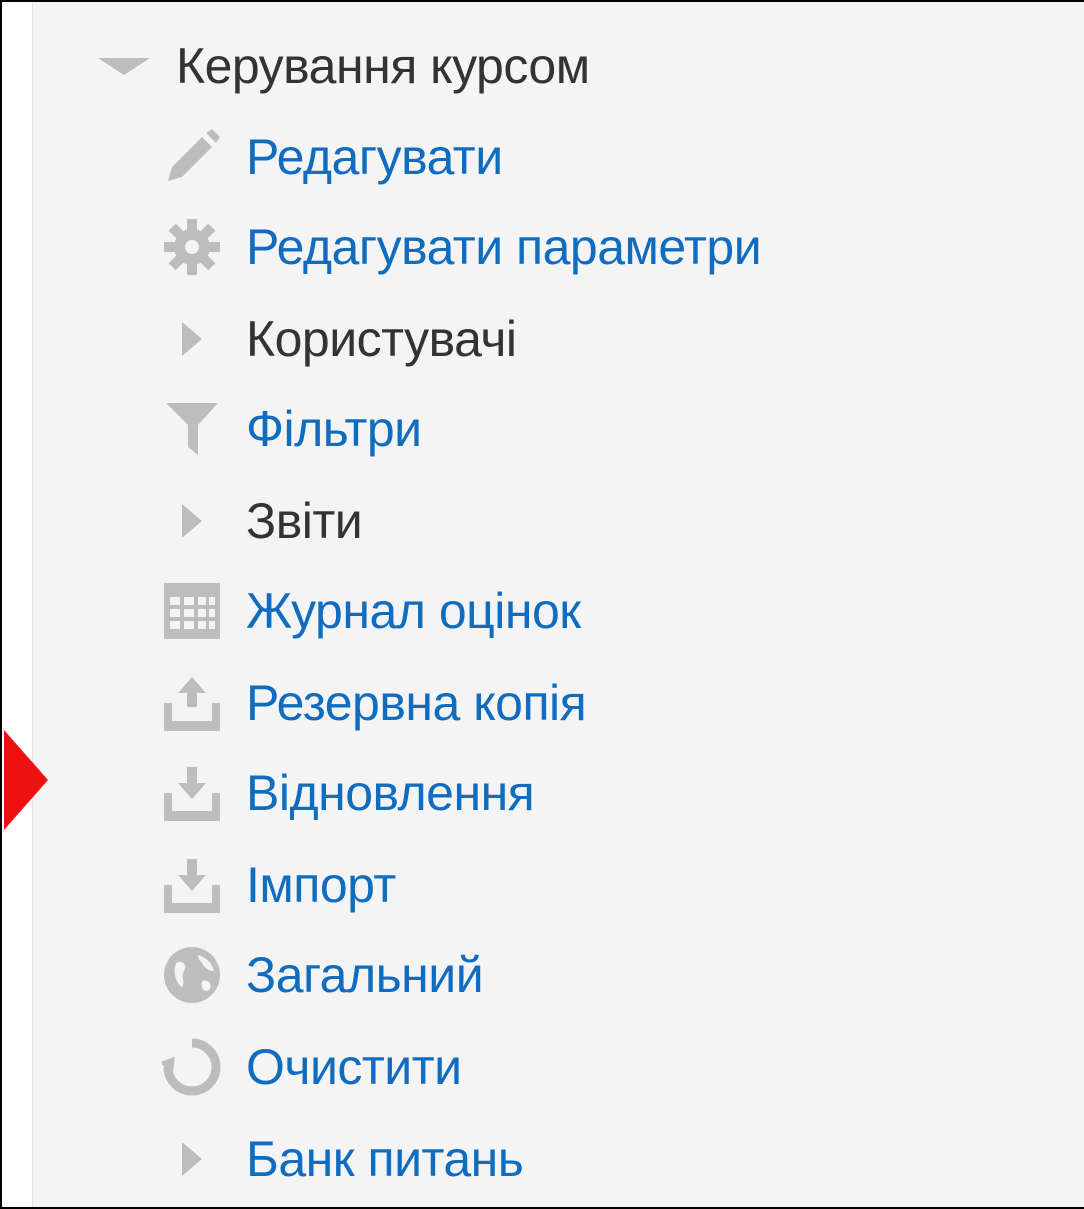 The image size is (1084, 1209). Describe the element at coordinates (416, 703) in the screenshot. I see `nav-item-backup-label: Резервна копія` at that location.